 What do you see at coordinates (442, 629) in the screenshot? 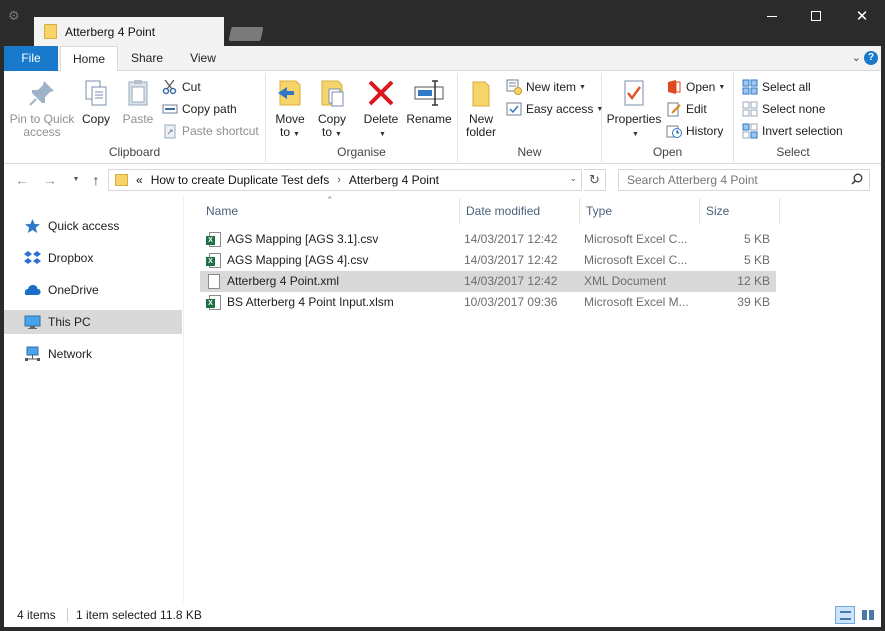
I see `window-bottom-edge` at bounding box center [442, 629].